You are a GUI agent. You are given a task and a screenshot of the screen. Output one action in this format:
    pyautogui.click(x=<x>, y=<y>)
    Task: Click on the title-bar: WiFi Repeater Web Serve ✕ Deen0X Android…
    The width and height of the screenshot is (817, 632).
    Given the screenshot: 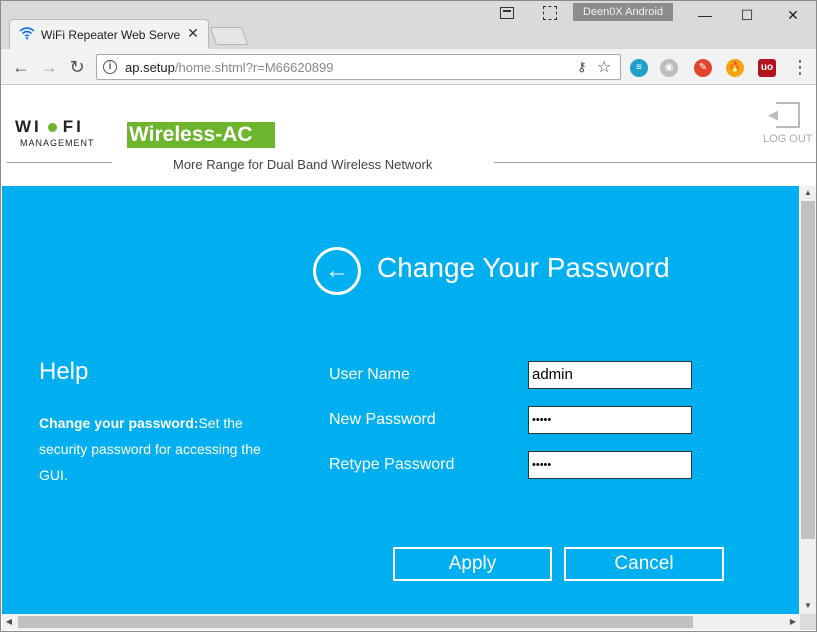 What is the action you would take?
    pyautogui.click(x=408, y=25)
    